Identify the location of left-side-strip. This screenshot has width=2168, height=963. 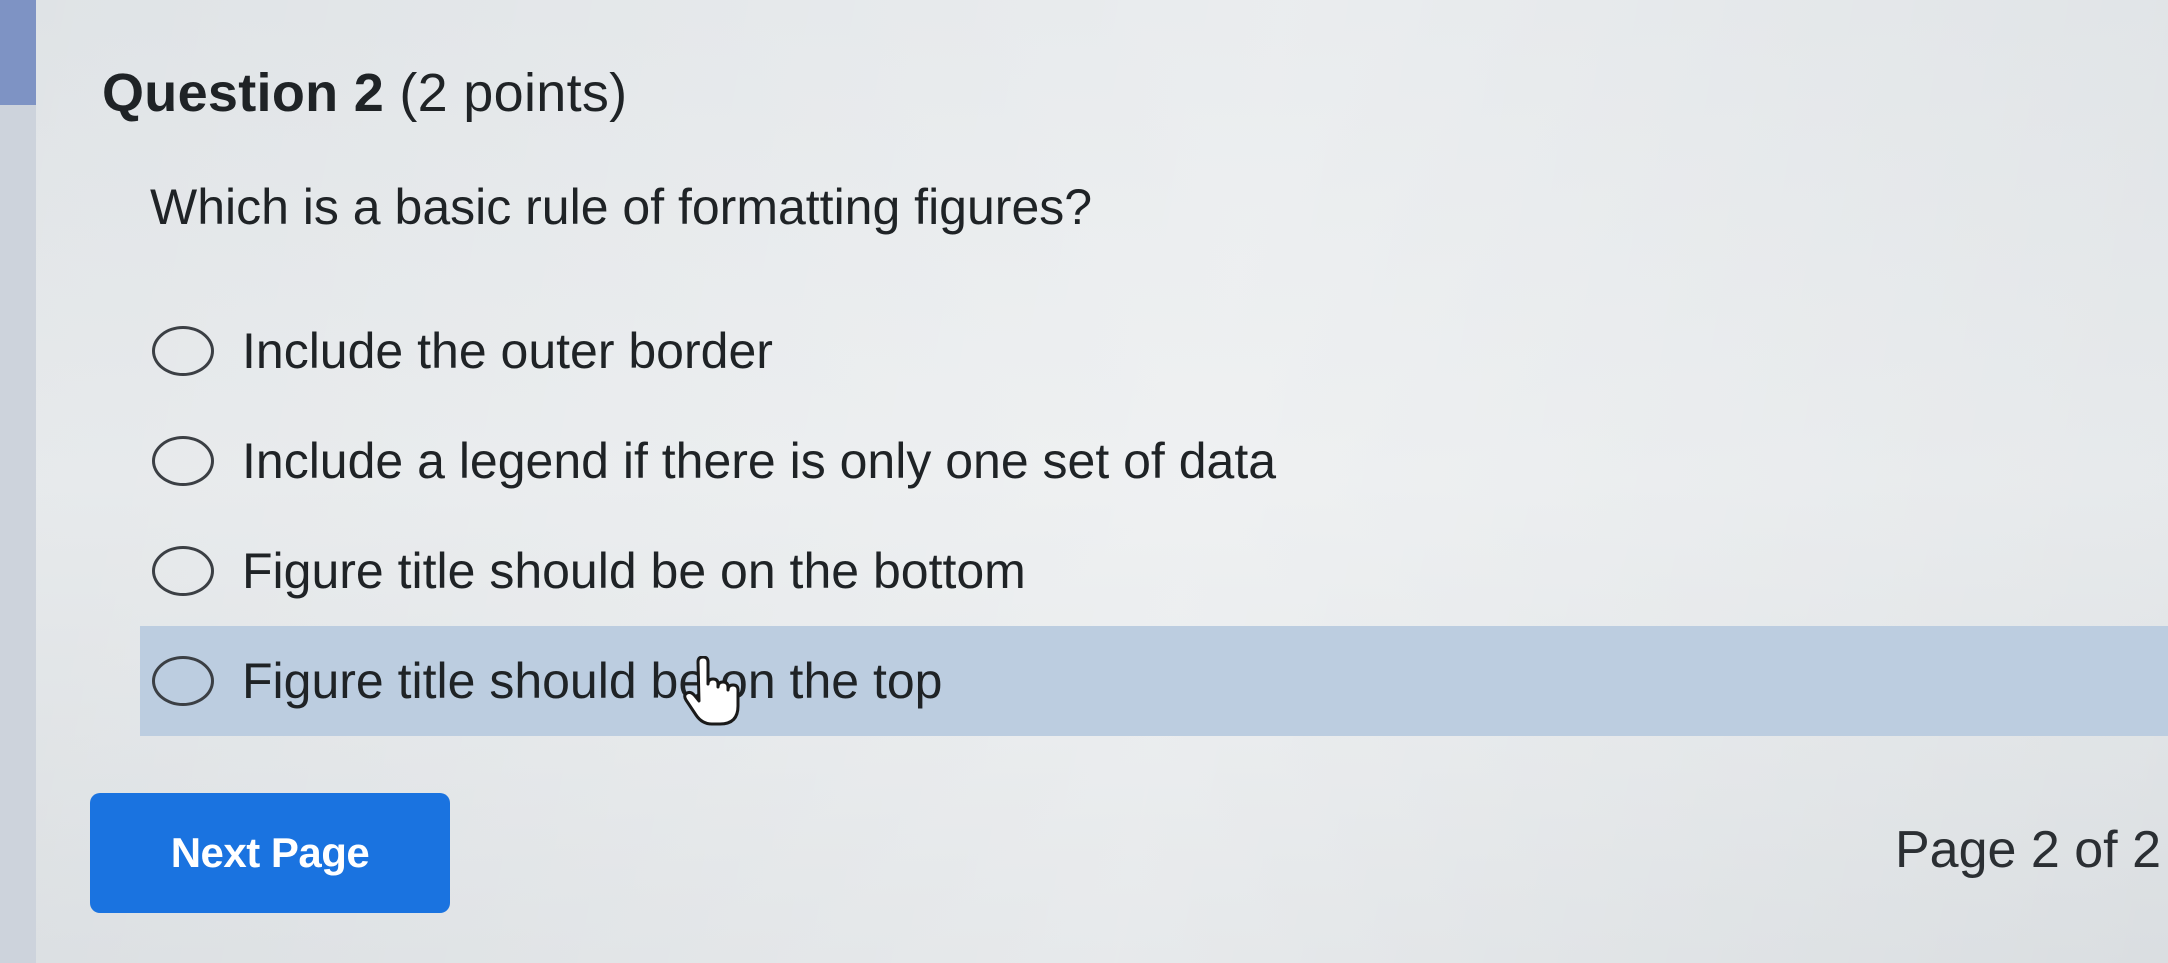
(18, 534).